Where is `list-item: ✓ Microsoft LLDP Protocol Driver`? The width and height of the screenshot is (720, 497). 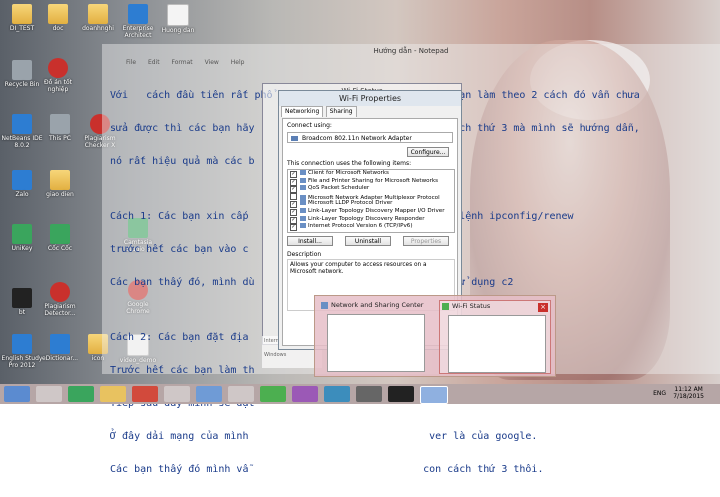
list-item: ✓ Microsoft LLDP Protocol Driver is located at coordinates (371, 204).